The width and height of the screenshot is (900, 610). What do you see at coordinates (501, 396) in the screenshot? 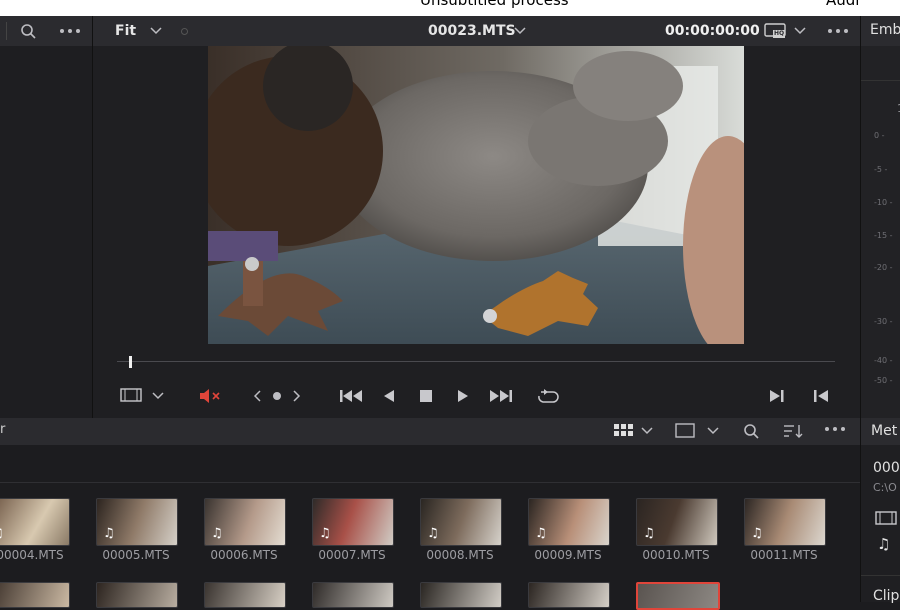
I see `jump-end-icon` at bounding box center [501, 396].